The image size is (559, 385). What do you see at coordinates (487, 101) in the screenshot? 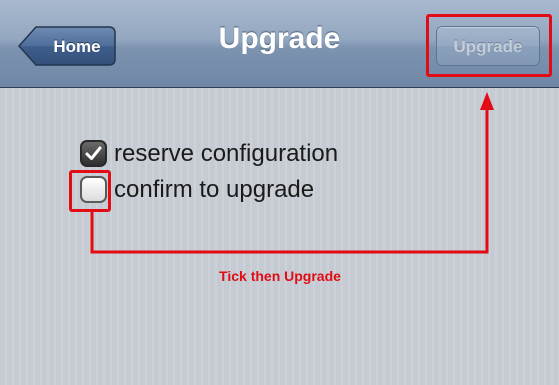
I see `arrow-head-icon` at bounding box center [487, 101].